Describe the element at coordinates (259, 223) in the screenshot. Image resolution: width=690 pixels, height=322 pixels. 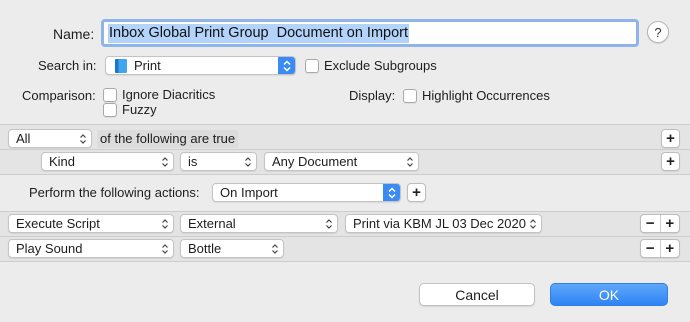
I see `action-1-type-popup: External` at that location.